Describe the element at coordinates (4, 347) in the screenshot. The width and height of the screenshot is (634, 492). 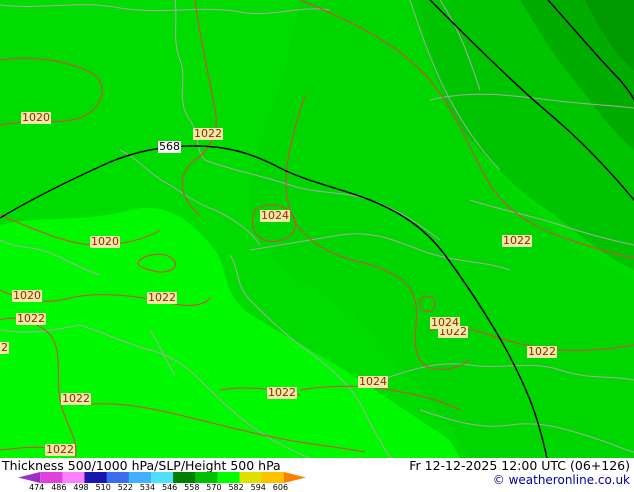
I see `isobar-label: 2` at that location.